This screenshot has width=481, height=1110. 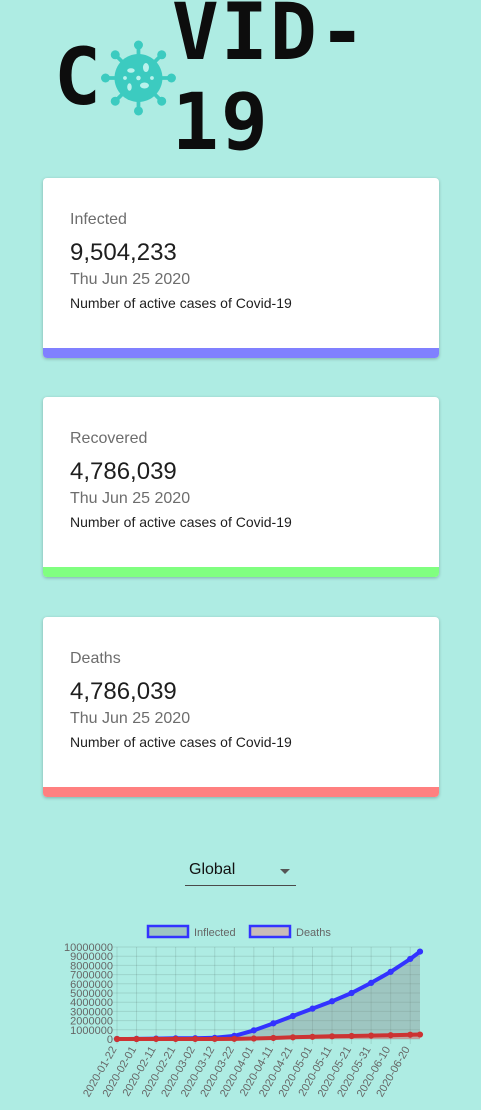 I want to click on y-tick-label: 0, so click(x=110, y=1040).